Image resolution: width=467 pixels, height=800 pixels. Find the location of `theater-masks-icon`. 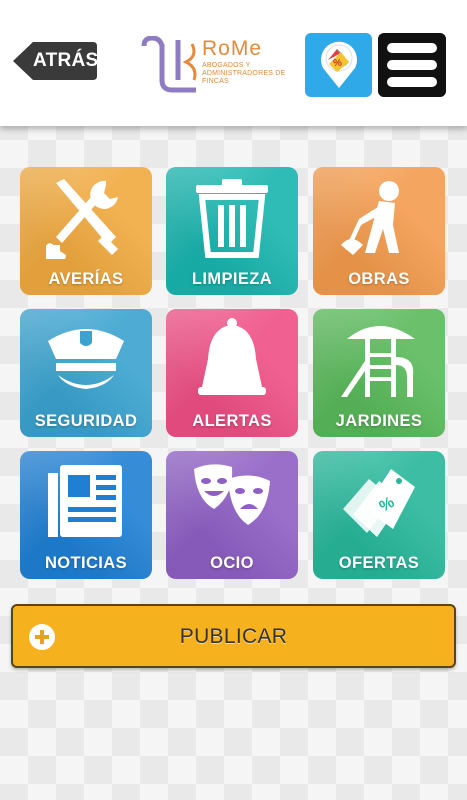

theater-masks-icon is located at coordinates (232, 494).